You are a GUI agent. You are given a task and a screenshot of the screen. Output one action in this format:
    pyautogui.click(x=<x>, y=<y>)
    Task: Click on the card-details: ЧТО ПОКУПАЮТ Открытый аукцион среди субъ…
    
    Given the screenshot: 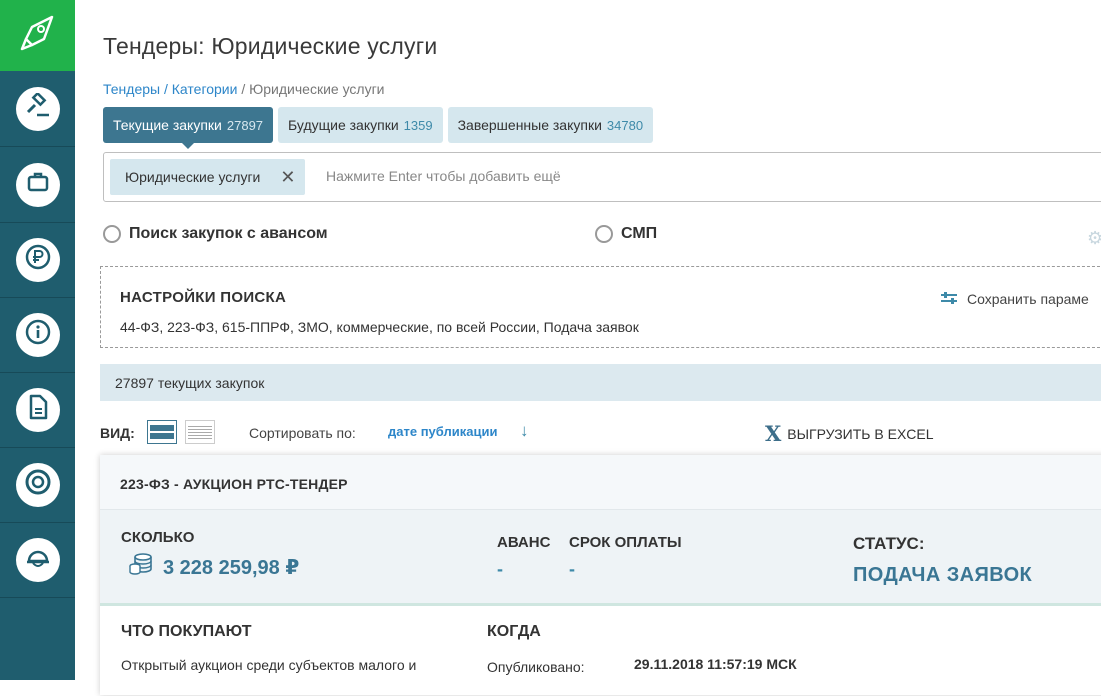 What is the action you would take?
    pyautogui.click(x=600, y=651)
    